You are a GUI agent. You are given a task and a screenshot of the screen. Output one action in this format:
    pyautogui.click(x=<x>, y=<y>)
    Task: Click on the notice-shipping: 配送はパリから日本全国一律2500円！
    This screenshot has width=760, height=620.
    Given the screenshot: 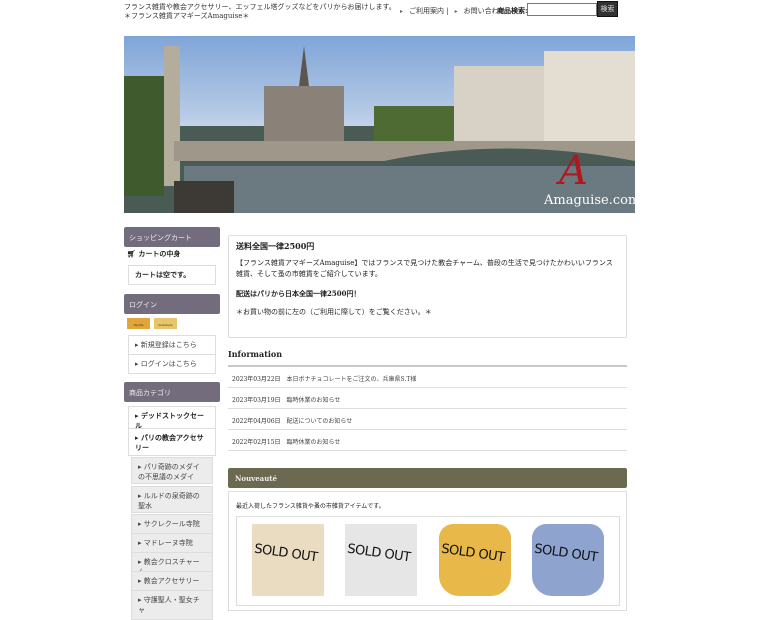 What is the action you would take?
    pyautogui.click(x=298, y=293)
    